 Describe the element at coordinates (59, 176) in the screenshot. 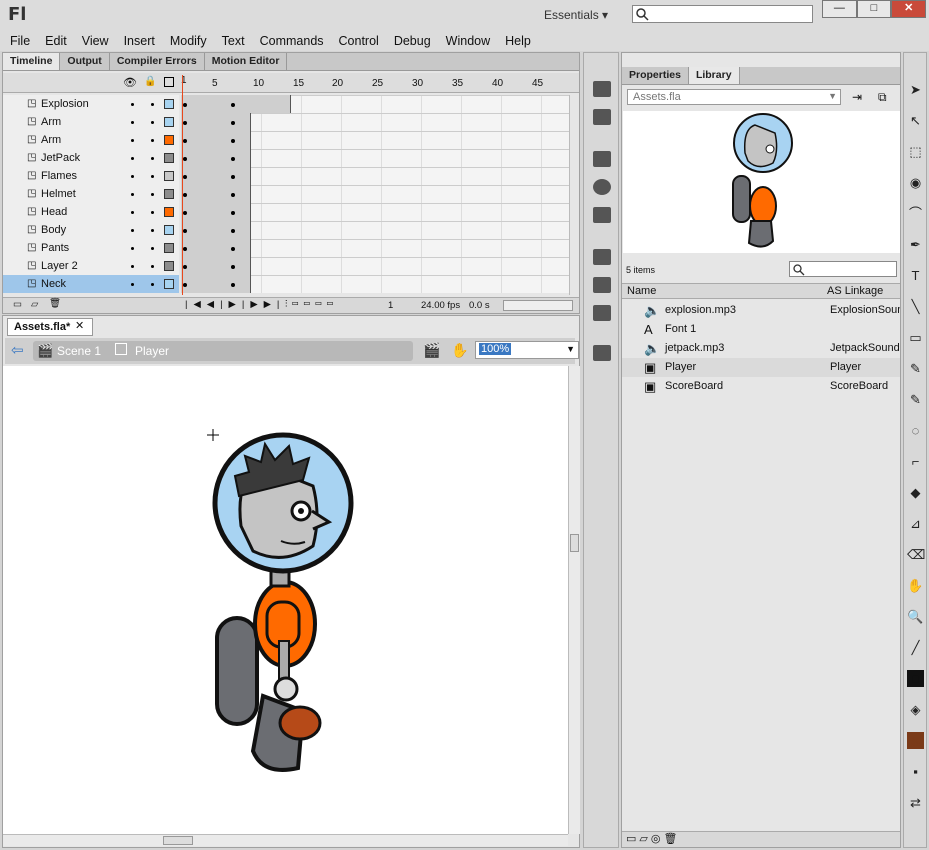

I see `layer-name: Flames` at that location.